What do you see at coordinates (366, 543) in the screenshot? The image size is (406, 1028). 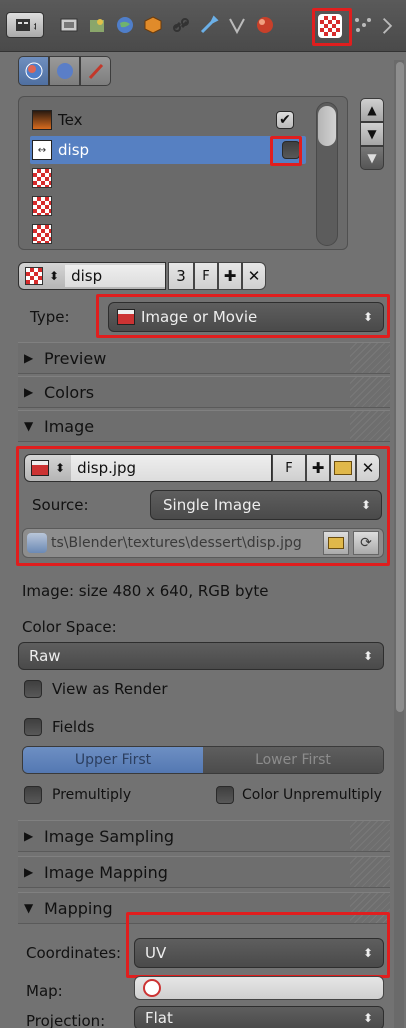 I see `reload-button: ⟳` at bounding box center [366, 543].